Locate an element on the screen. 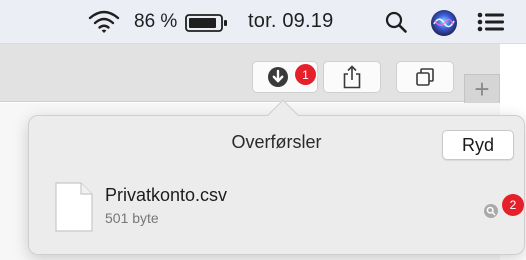 Image resolution: width=526 pixels, height=260 pixels. show-all-tabs-button is located at coordinates (425, 77).